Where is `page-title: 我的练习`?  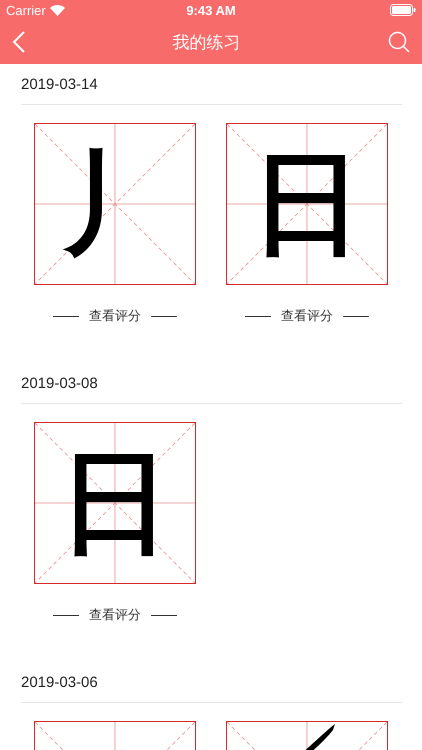 page-title: 我的练习 is located at coordinates (206, 43).